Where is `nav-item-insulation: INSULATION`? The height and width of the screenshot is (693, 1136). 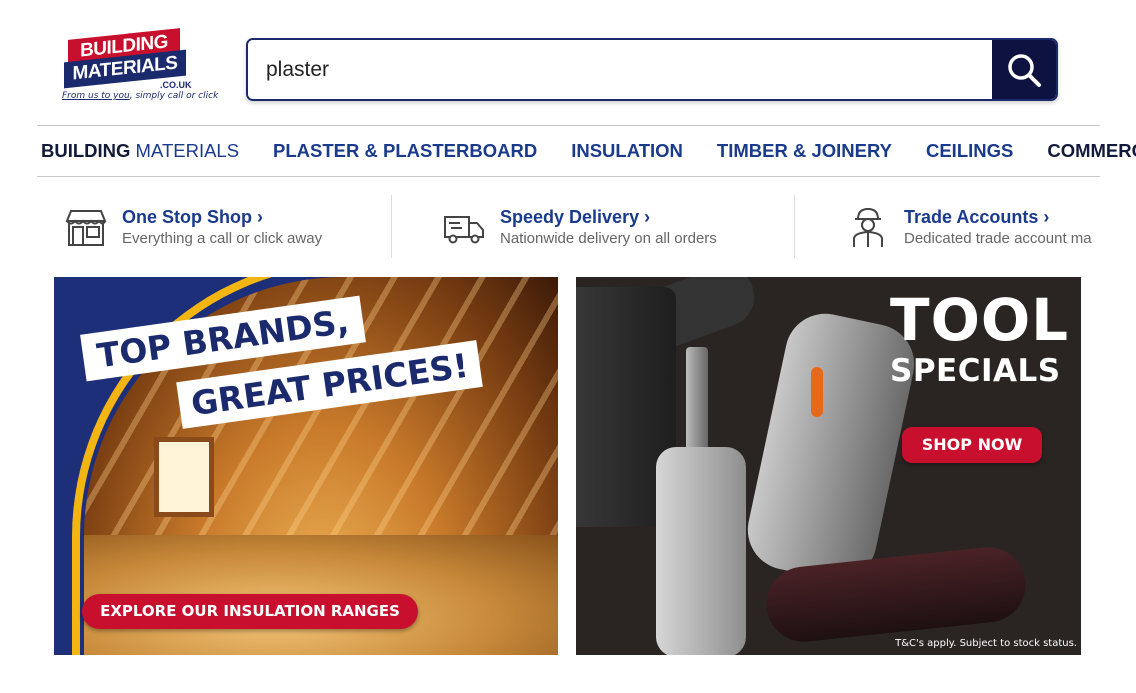
nav-item-insulation: INSULATION is located at coordinates (627, 151).